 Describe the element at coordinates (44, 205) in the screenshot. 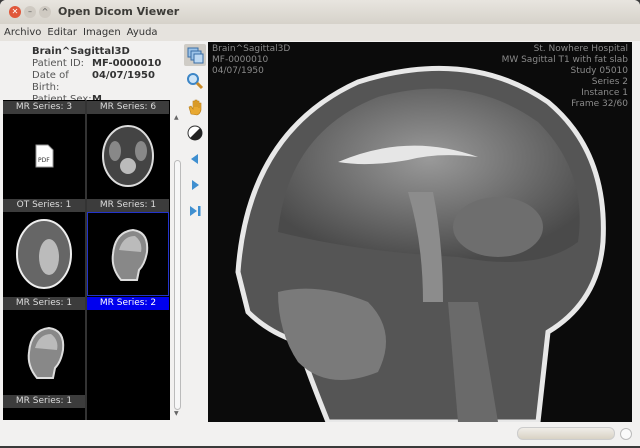

I see `thumbnail-label: OT Series: 1` at that location.